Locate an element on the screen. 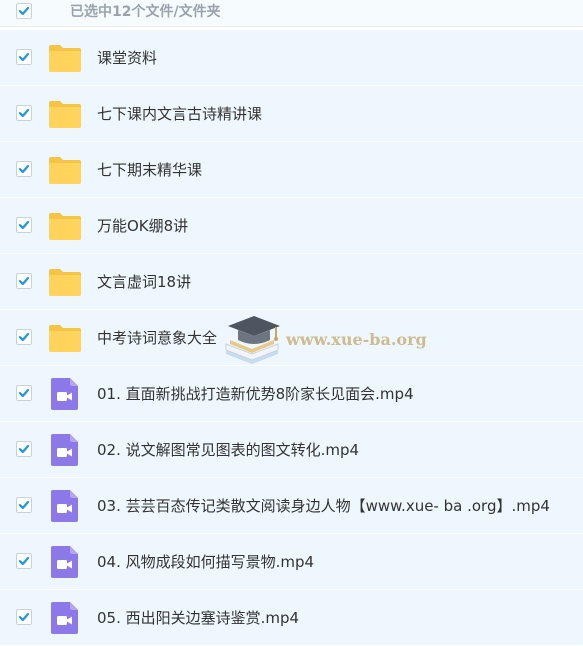  watermark: www.xue-ba.org is located at coordinates (327, 338).